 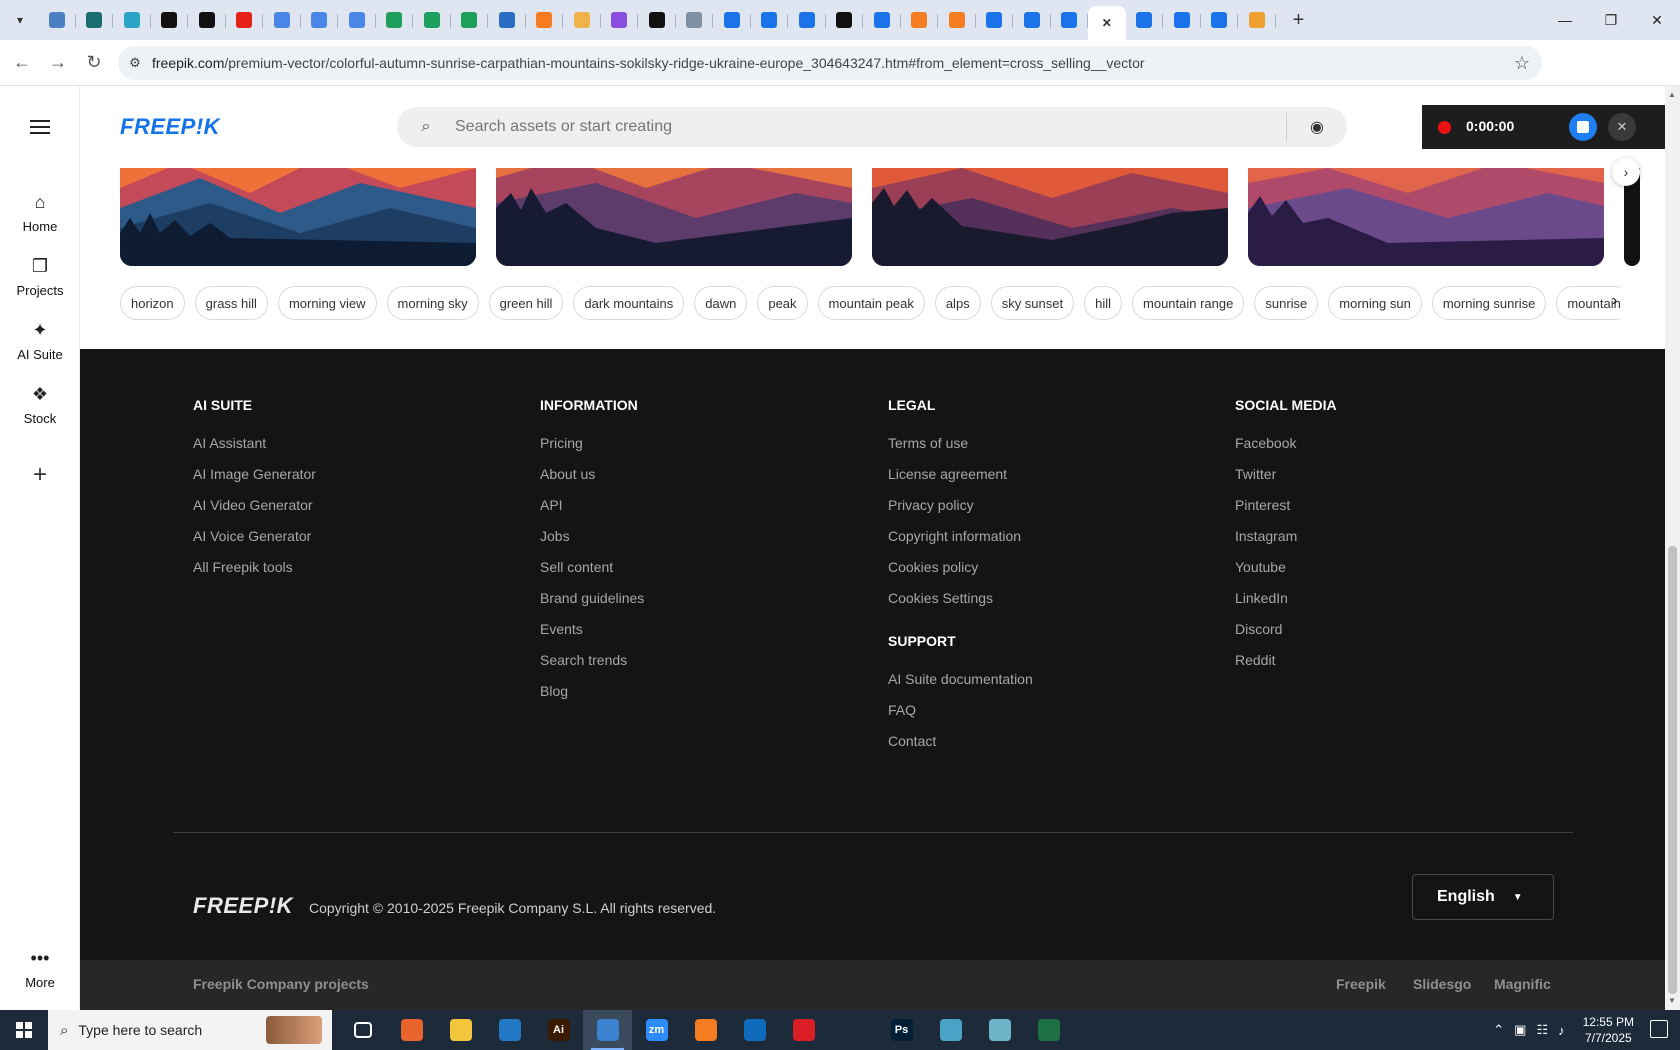 What do you see at coordinates (152, 303) in the screenshot?
I see `tag-chip: horizon` at bounding box center [152, 303].